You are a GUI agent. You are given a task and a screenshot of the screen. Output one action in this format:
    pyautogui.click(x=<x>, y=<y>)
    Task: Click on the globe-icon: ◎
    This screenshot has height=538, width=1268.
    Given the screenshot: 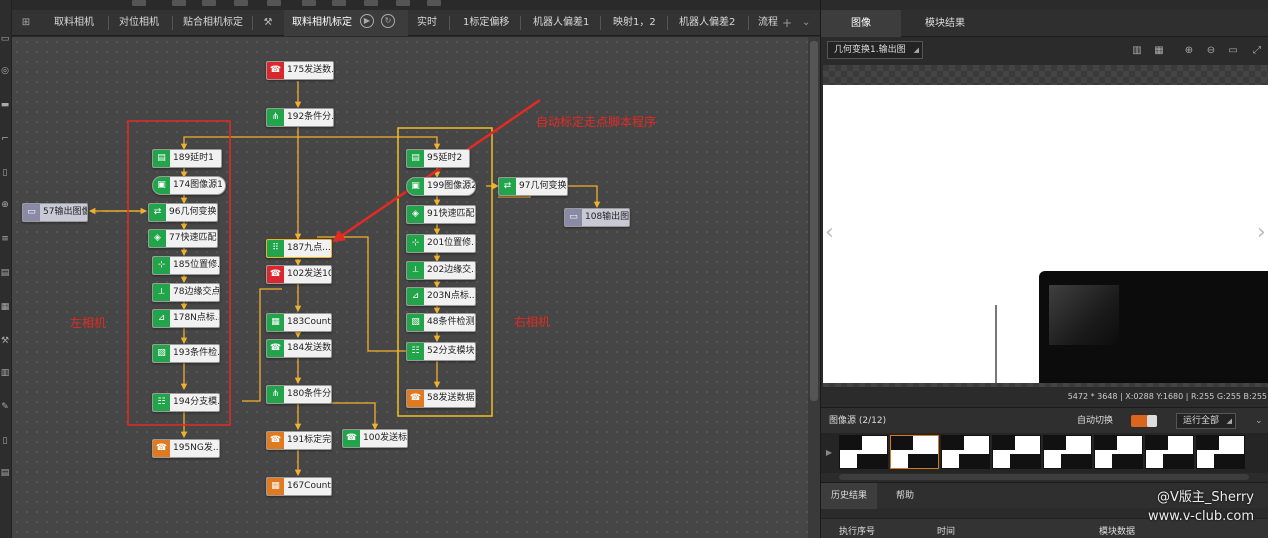 What is the action you would take?
    pyautogui.click(x=5, y=71)
    